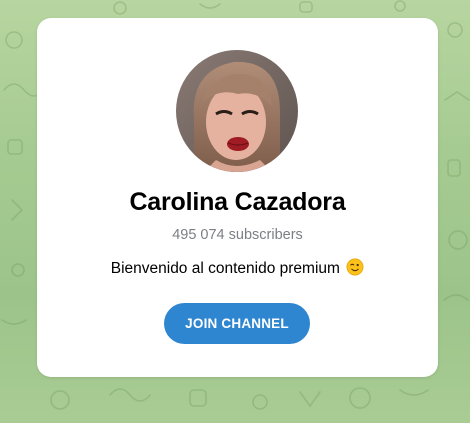 The width and height of the screenshot is (470, 423). I want to click on channel-description-text: Bienvenido al contenido premium, so click(225, 268).